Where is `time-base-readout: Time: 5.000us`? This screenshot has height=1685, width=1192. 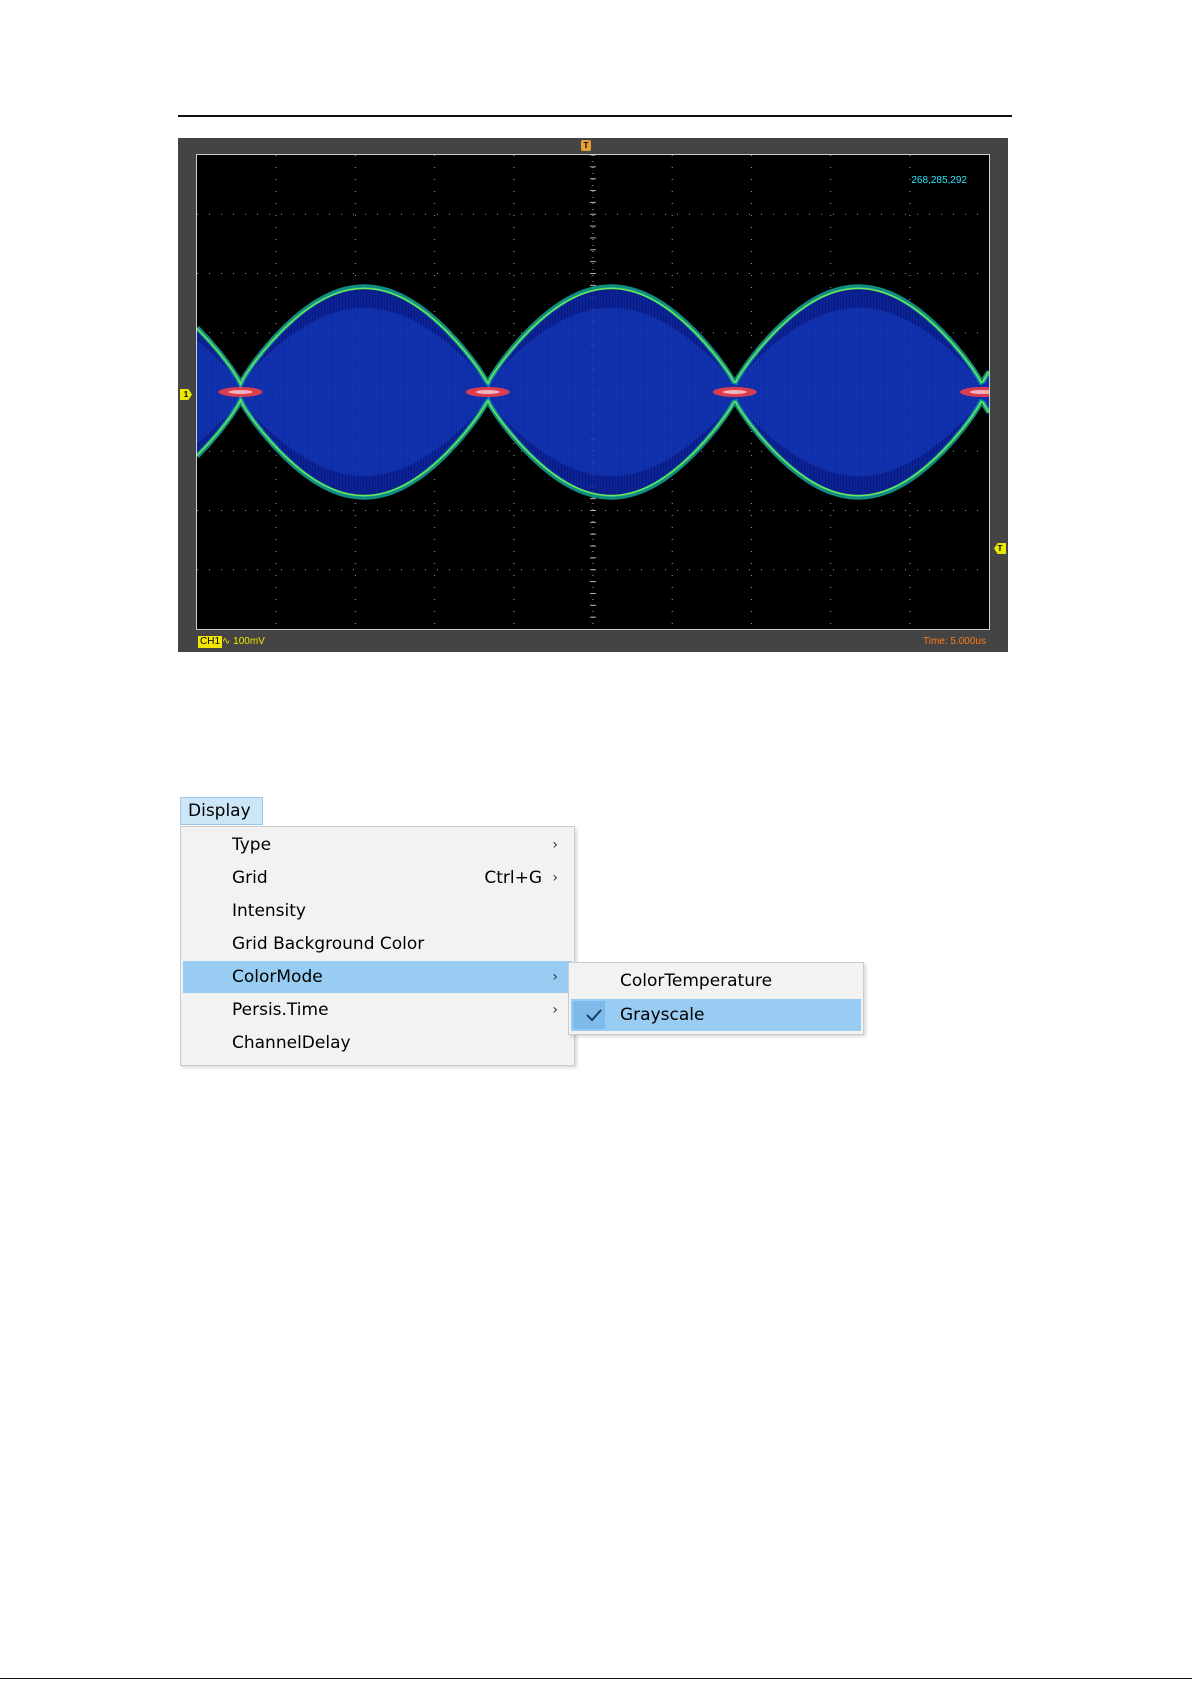
time-base-readout: Time: 5.000us is located at coordinates (954, 641).